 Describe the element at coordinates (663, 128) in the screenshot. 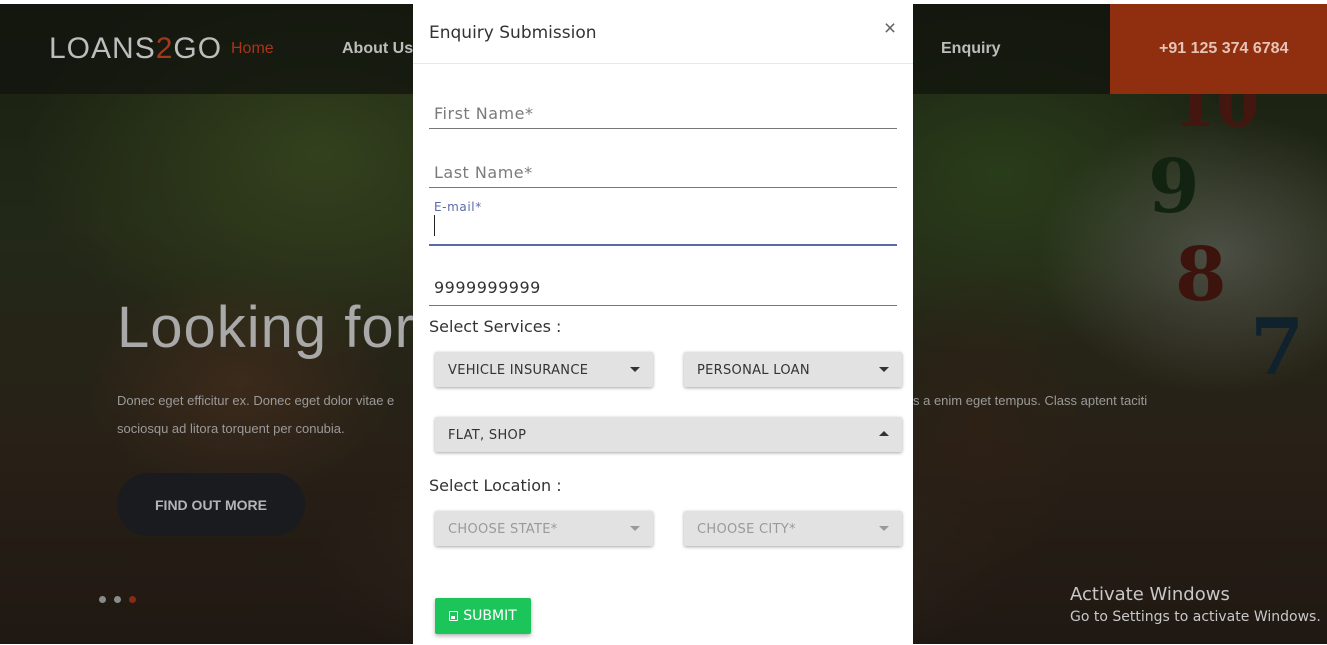

I see `first-name-underline` at that location.